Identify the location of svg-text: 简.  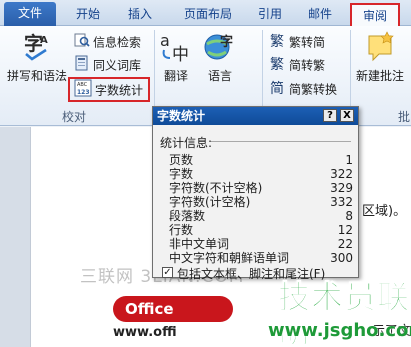
(277, 87).